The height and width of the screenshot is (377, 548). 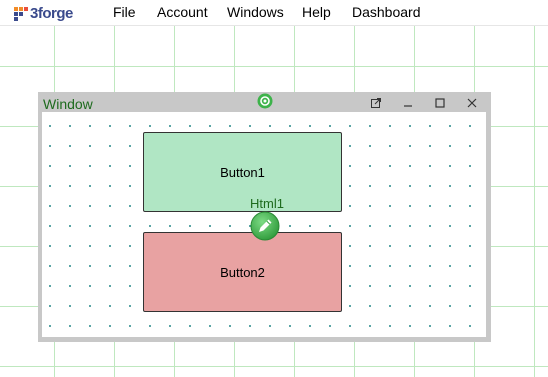 What do you see at coordinates (267, 203) in the screenshot?
I see `html1-label: Html1` at bounding box center [267, 203].